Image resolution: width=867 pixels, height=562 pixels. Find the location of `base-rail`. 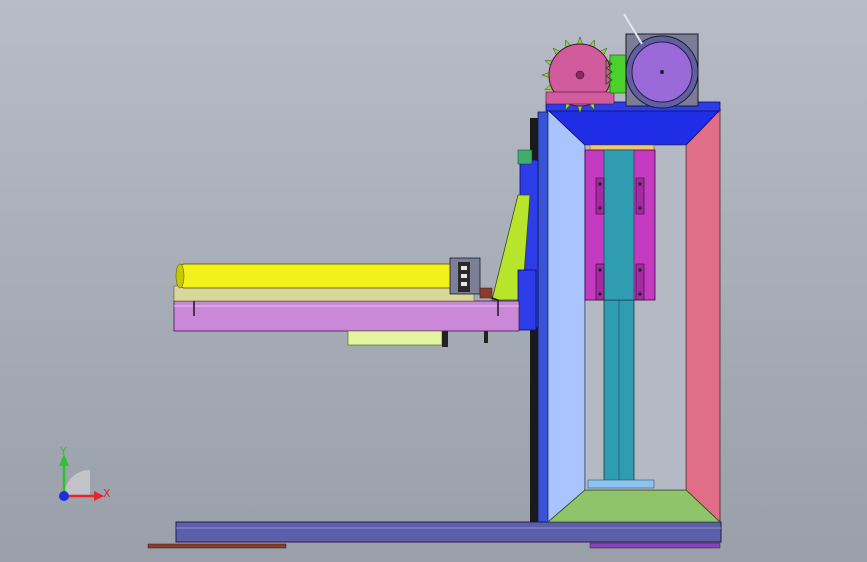

base-rail is located at coordinates (434, 535).